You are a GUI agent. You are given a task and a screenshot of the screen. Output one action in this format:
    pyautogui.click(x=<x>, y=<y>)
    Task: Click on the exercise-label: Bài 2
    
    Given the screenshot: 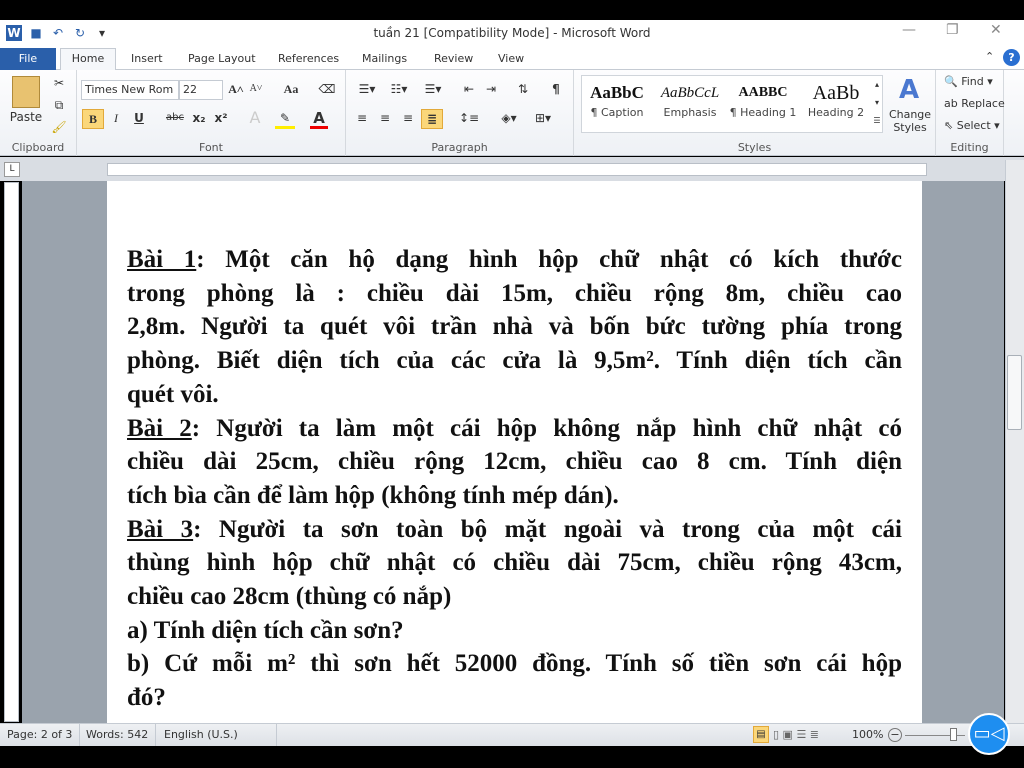 What is the action you would take?
    pyautogui.click(x=159, y=428)
    